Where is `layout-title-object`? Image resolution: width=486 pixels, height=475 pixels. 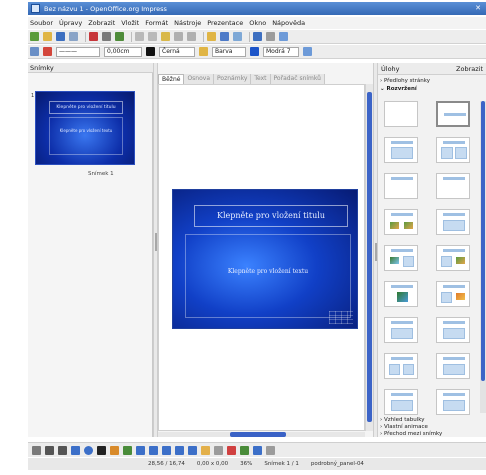 layout-title-object is located at coordinates (401, 294).